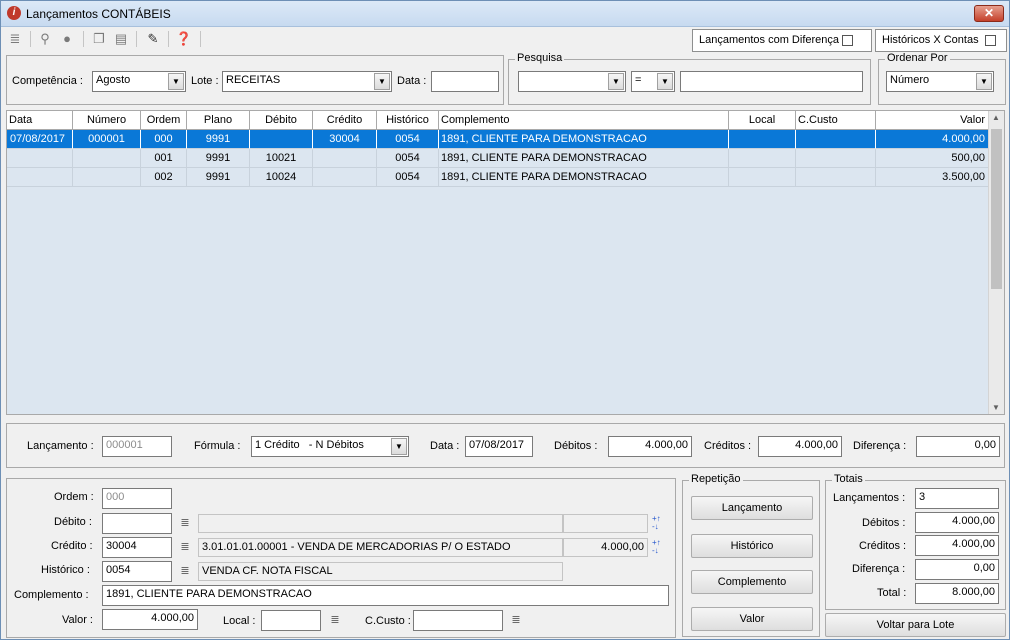 Image resolution: width=1010 pixels, height=640 pixels. Describe the element at coordinates (281, 139) in the screenshot. I see `cell-debito` at that location.